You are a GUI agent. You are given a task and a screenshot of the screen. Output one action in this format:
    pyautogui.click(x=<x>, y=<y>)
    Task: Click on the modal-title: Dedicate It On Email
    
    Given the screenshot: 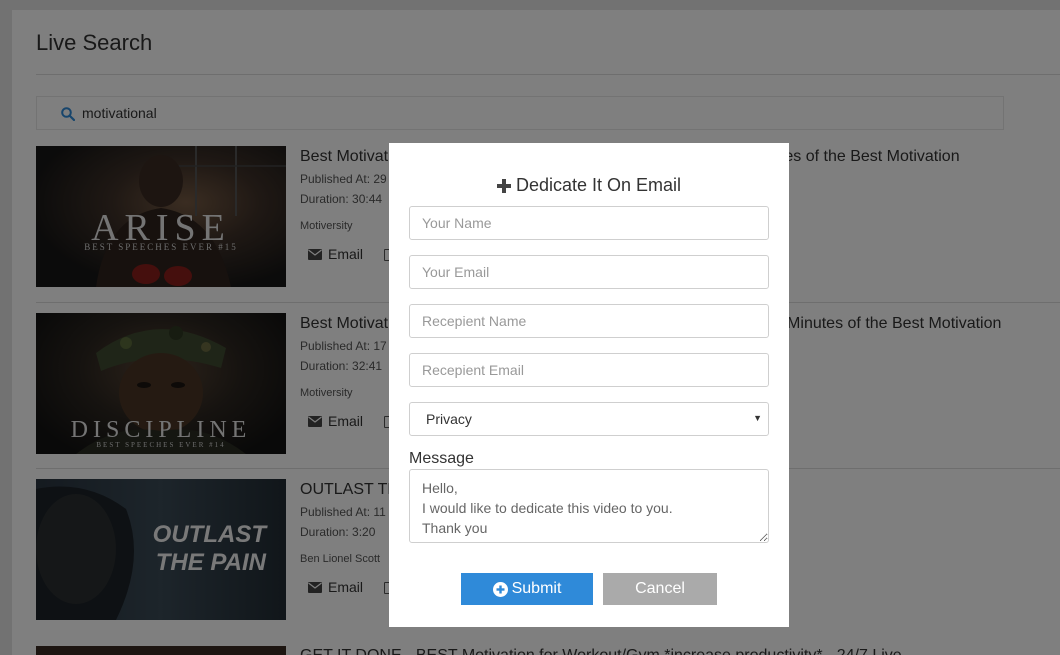 What is the action you would take?
    pyautogui.click(x=589, y=185)
    